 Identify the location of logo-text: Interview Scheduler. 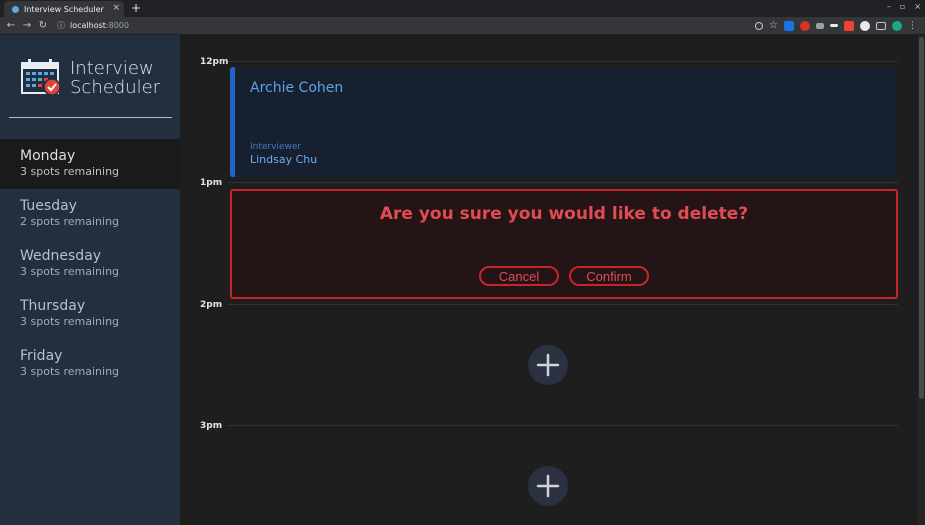
(115, 78).